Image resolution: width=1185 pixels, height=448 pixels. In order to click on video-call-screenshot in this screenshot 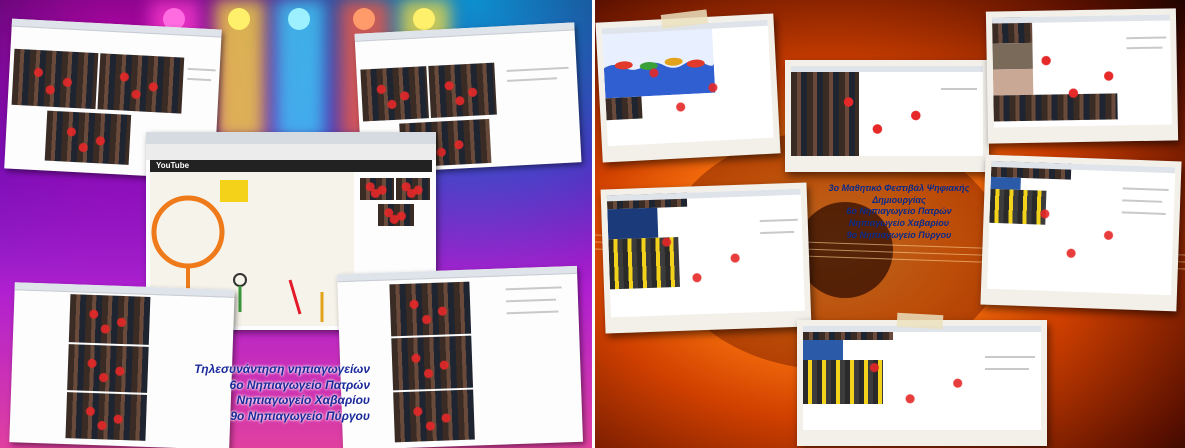, I will do `click(460, 356)`.